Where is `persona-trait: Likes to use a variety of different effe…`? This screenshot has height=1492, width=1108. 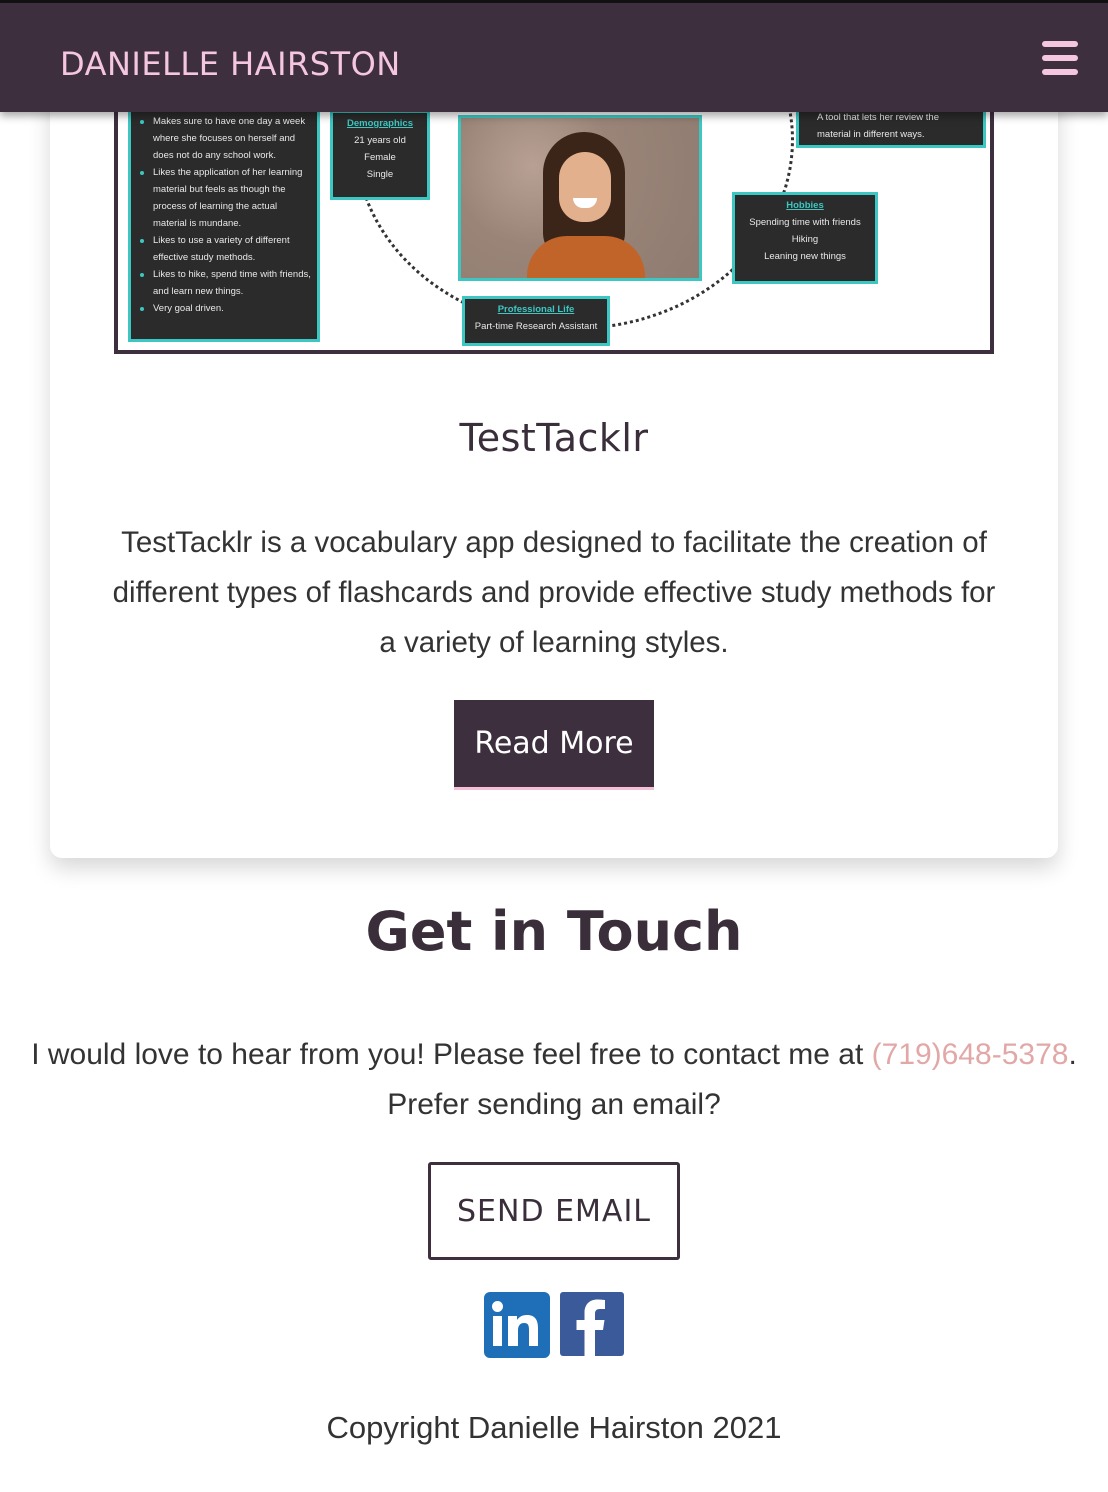
persona-trait: Likes to use a variety of different effe… is located at coordinates (225, 249).